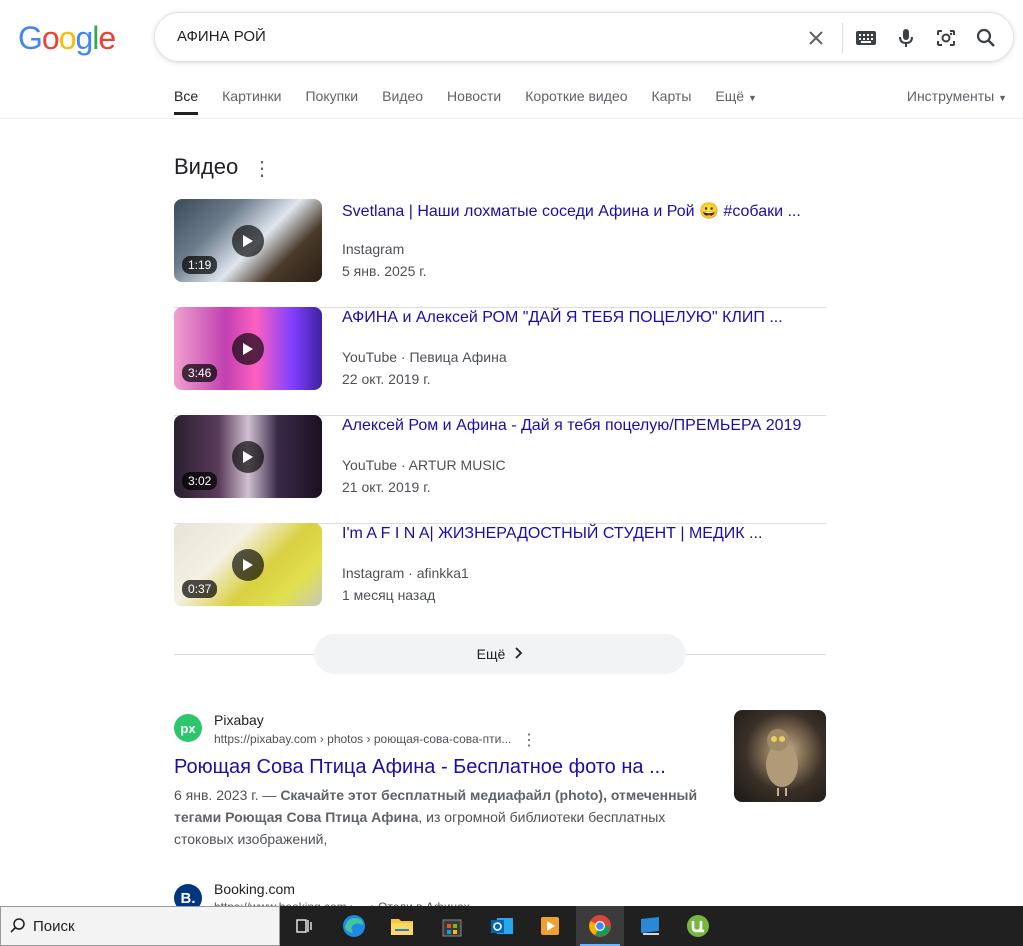 The width and height of the screenshot is (1023, 946). What do you see at coordinates (254, 889) in the screenshot?
I see `result-site-name: Booking.com` at bounding box center [254, 889].